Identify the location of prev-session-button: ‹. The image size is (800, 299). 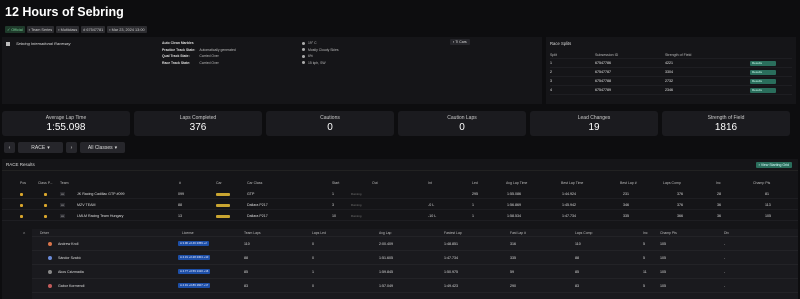
(9, 147).